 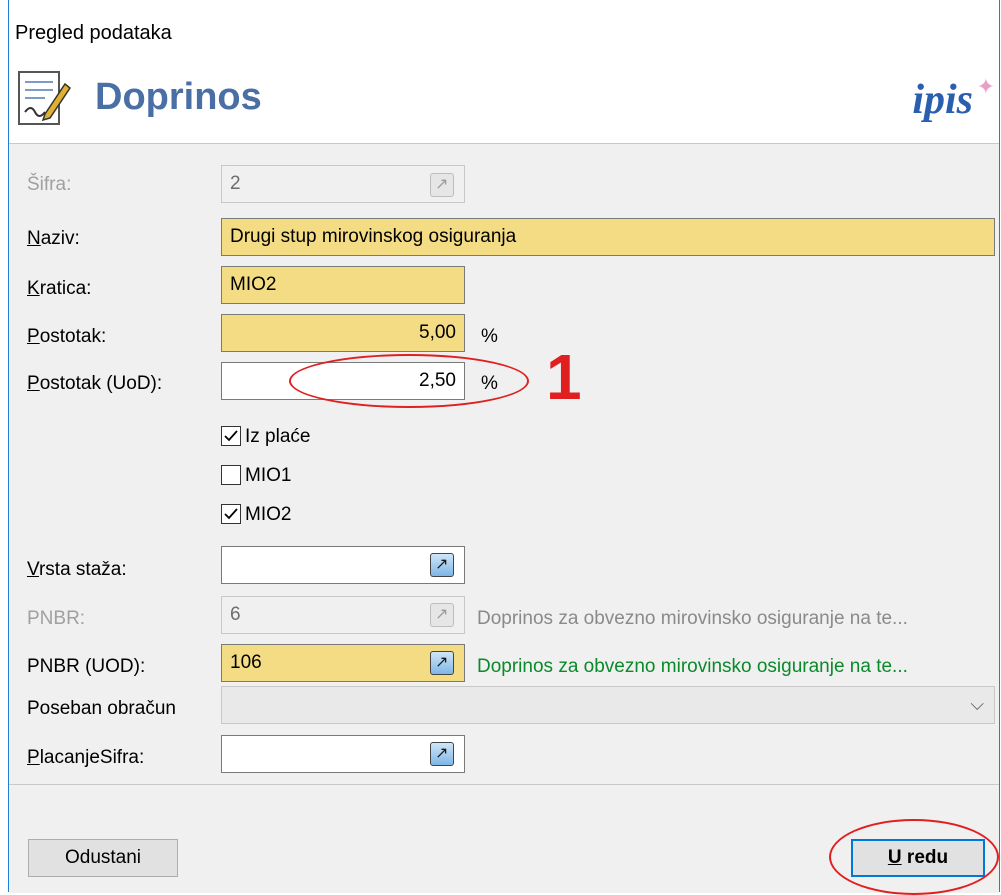 I want to click on postotak-unit: %, so click(x=489, y=336).